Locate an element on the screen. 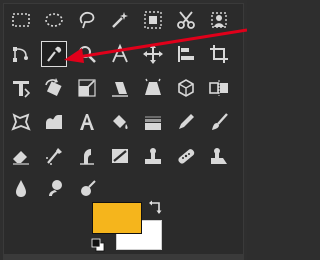 The height and width of the screenshot is (260, 320). blend-gradient-icon is located at coordinates (153, 122).